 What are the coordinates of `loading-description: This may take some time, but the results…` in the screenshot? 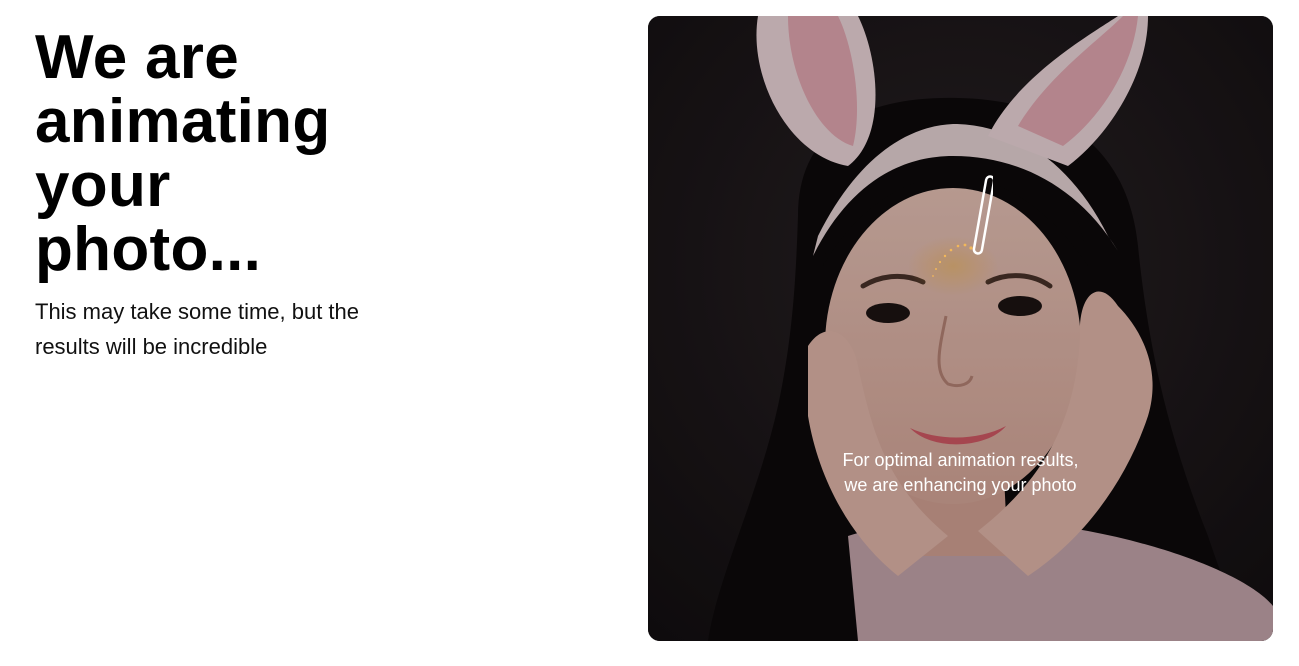 It's located at (220, 329).